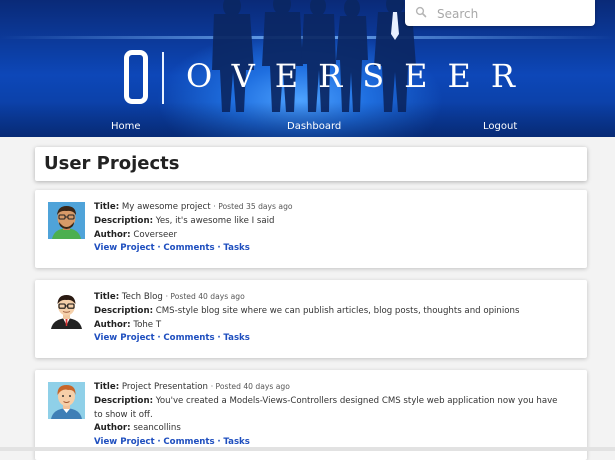 The image size is (615, 460). I want to click on search-input, so click(512, 14).